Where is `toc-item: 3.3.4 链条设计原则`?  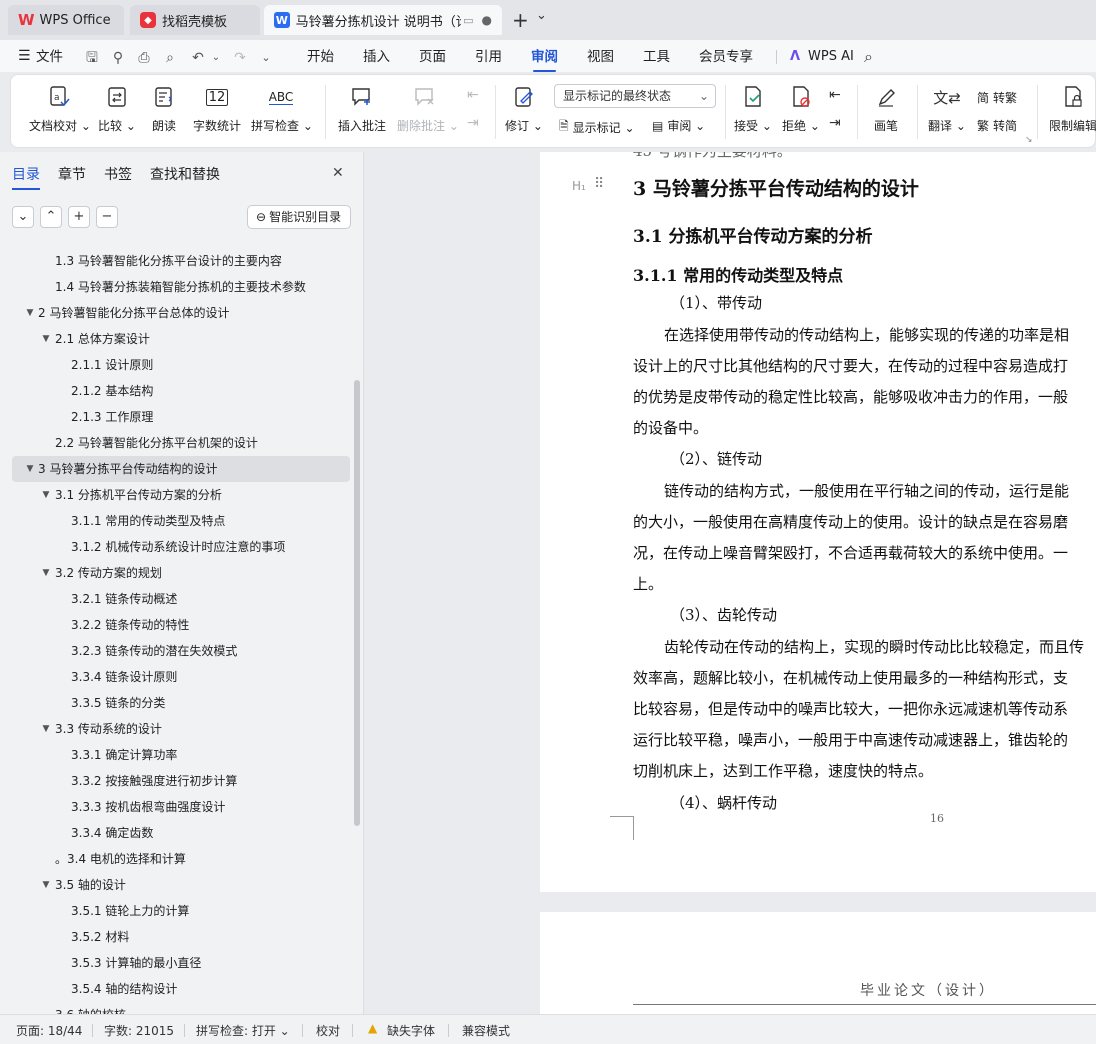 toc-item: 3.3.4 链条设计原则 is located at coordinates (176, 677).